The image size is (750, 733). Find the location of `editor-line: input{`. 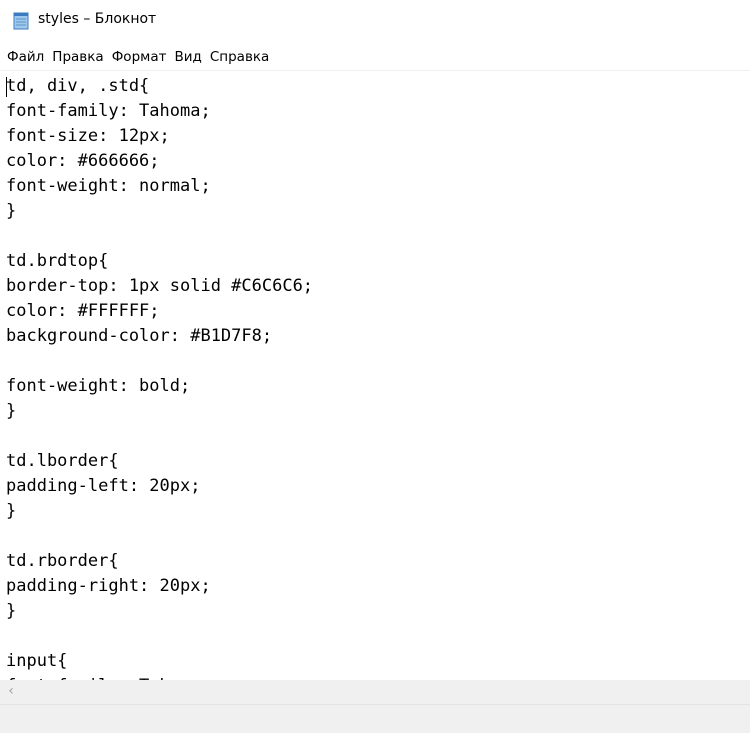

editor-line: input{ is located at coordinates (37, 661).